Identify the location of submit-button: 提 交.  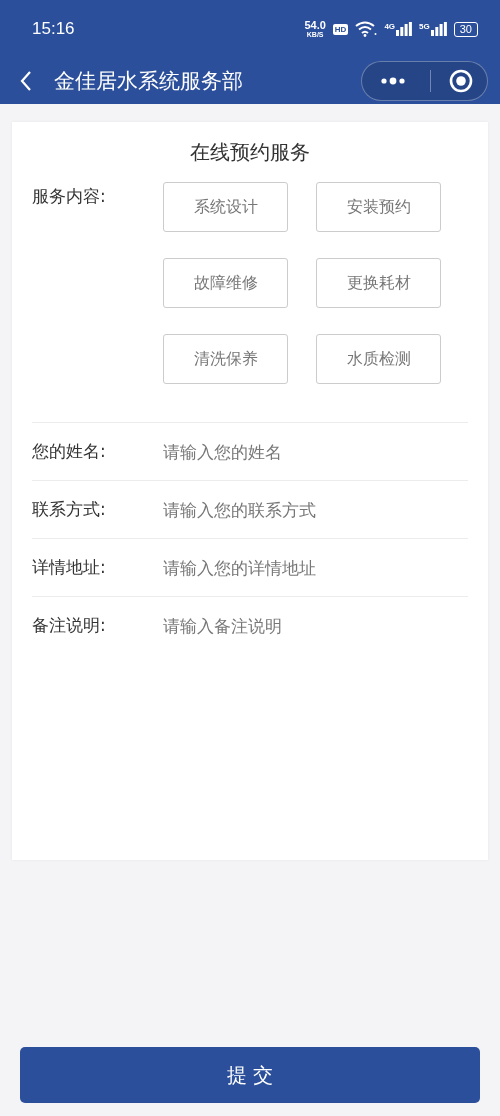
(250, 1075).